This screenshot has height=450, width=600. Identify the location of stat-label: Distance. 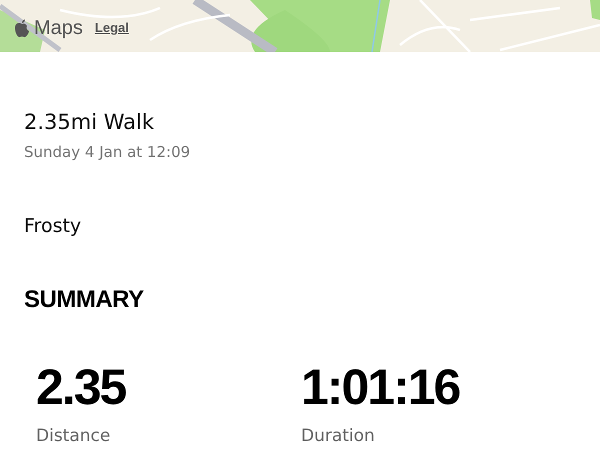
(74, 436).